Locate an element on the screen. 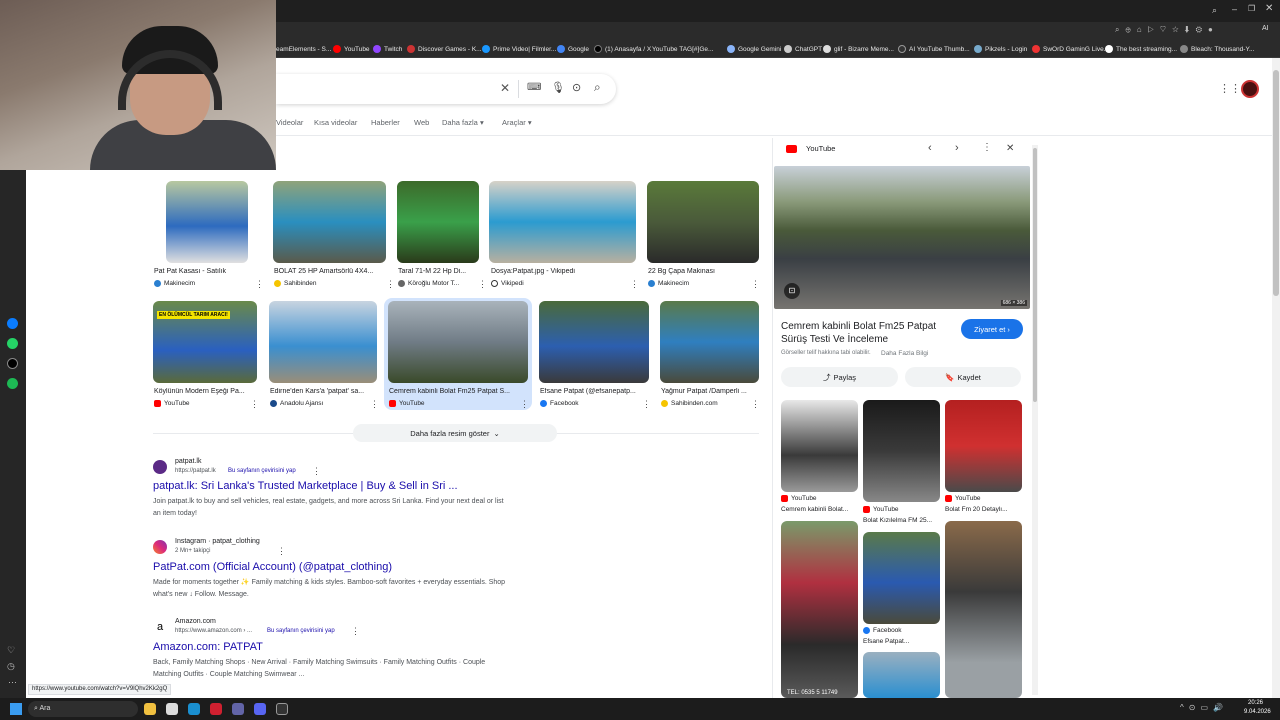 The image size is (1280, 720). tab-short-videos: Kısa videolar is located at coordinates (335, 122).